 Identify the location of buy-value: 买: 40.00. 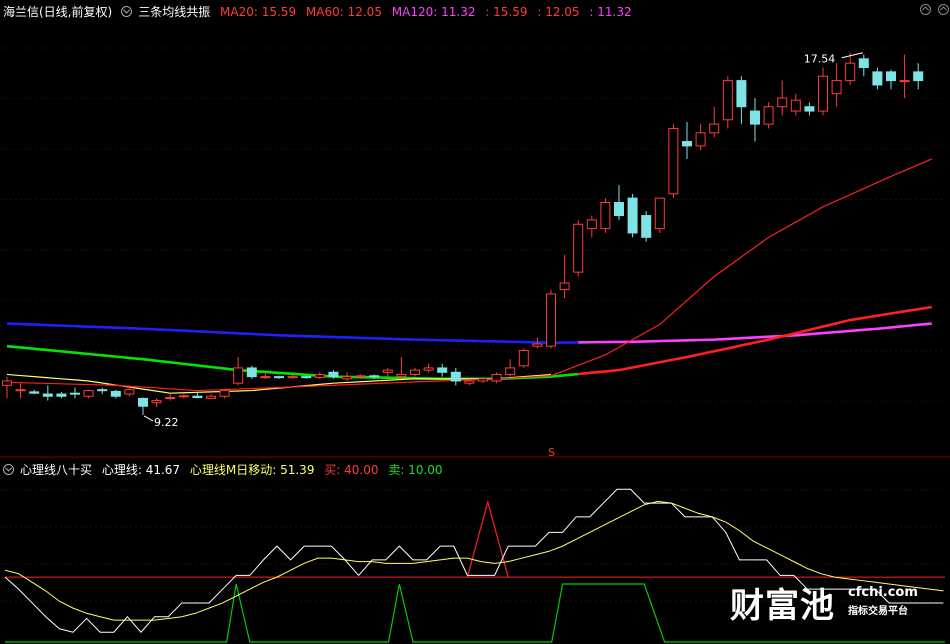
(351, 470).